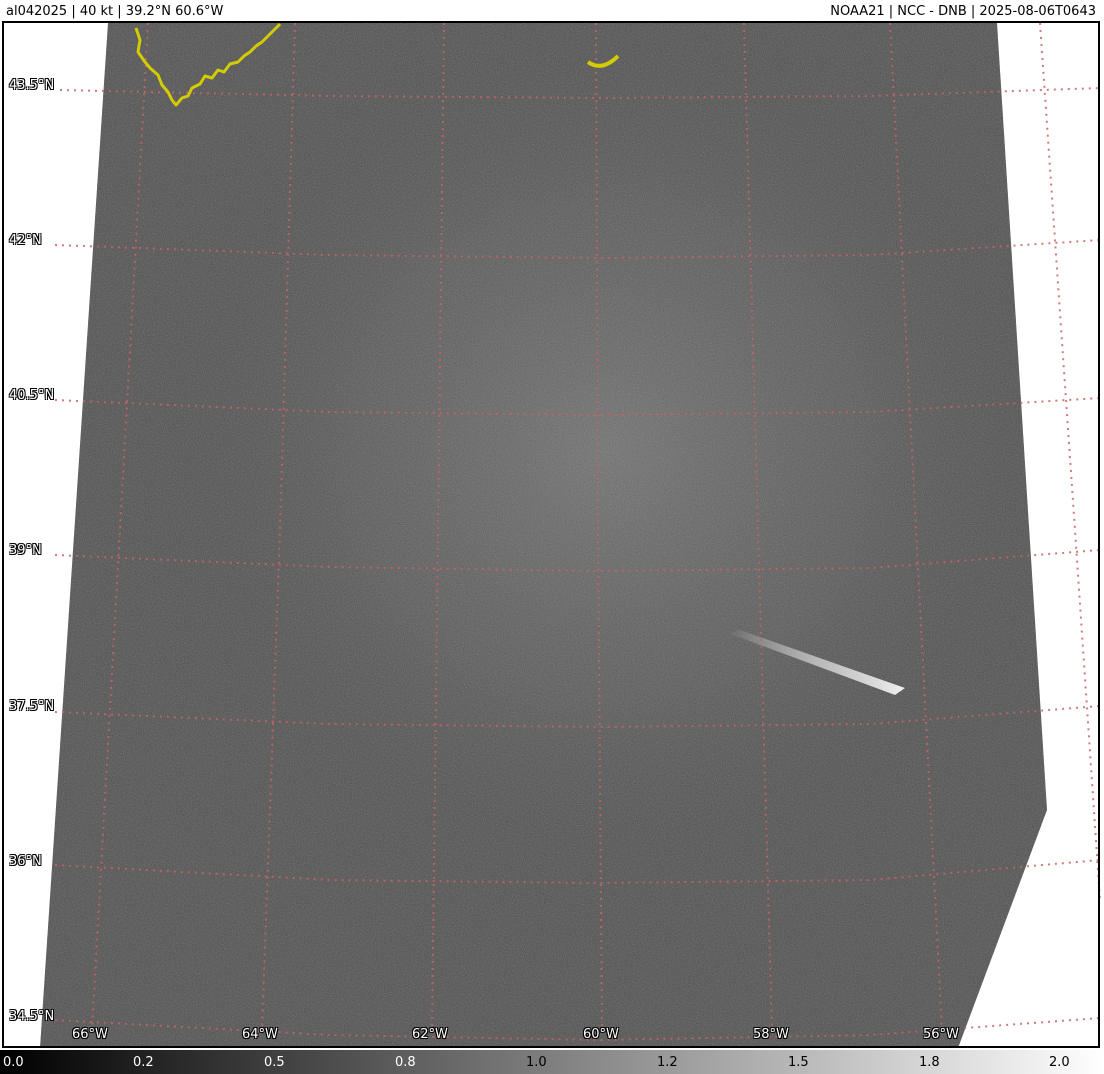 This screenshot has height=1074, width=1104. What do you see at coordinates (536, 1062) in the screenshot?
I see `colorbar-tick-label: 1.0` at bounding box center [536, 1062].